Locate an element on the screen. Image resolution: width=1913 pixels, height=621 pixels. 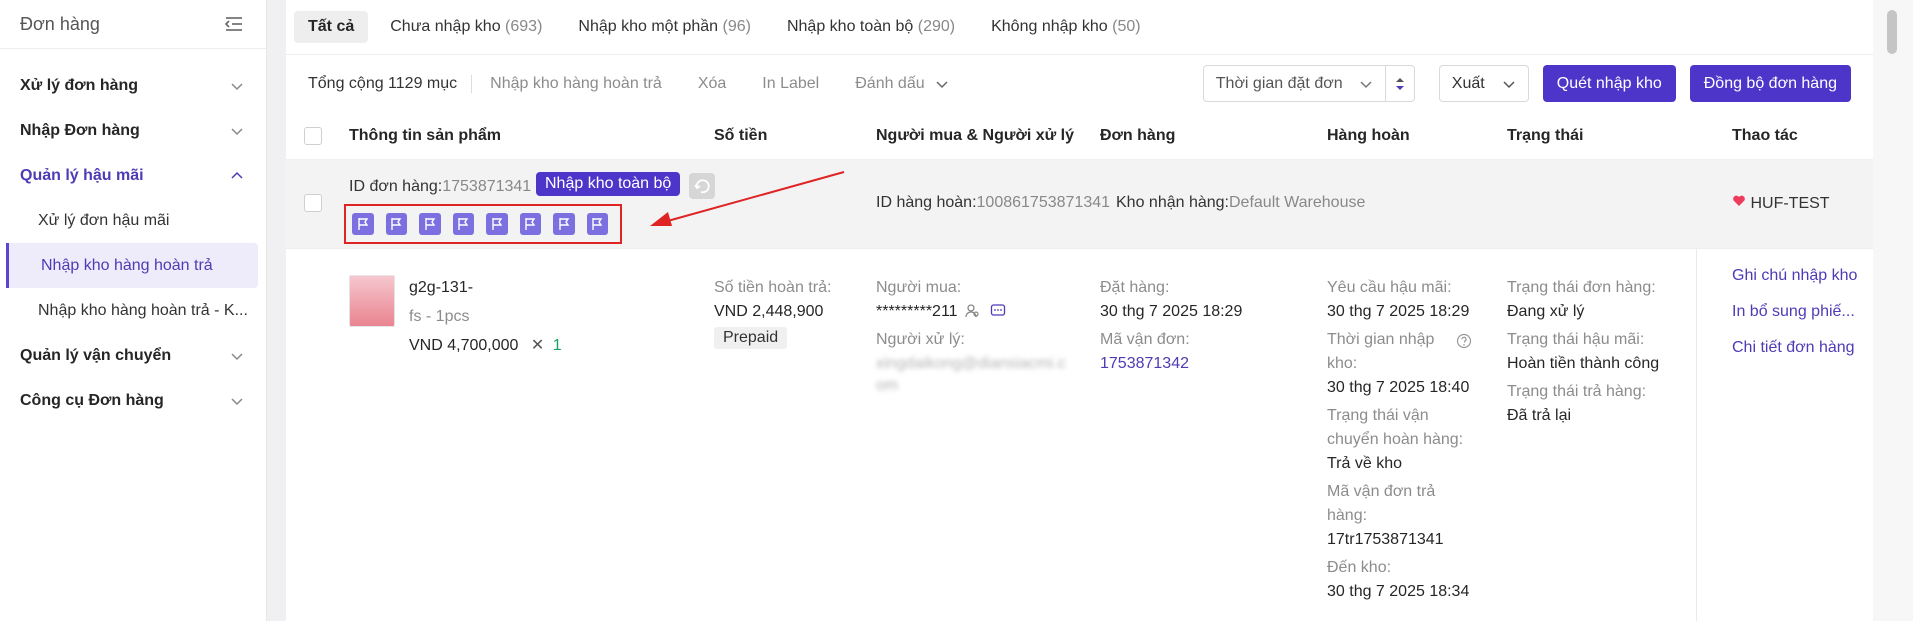
product-variant: fs - 1pcs is located at coordinates (439, 316).